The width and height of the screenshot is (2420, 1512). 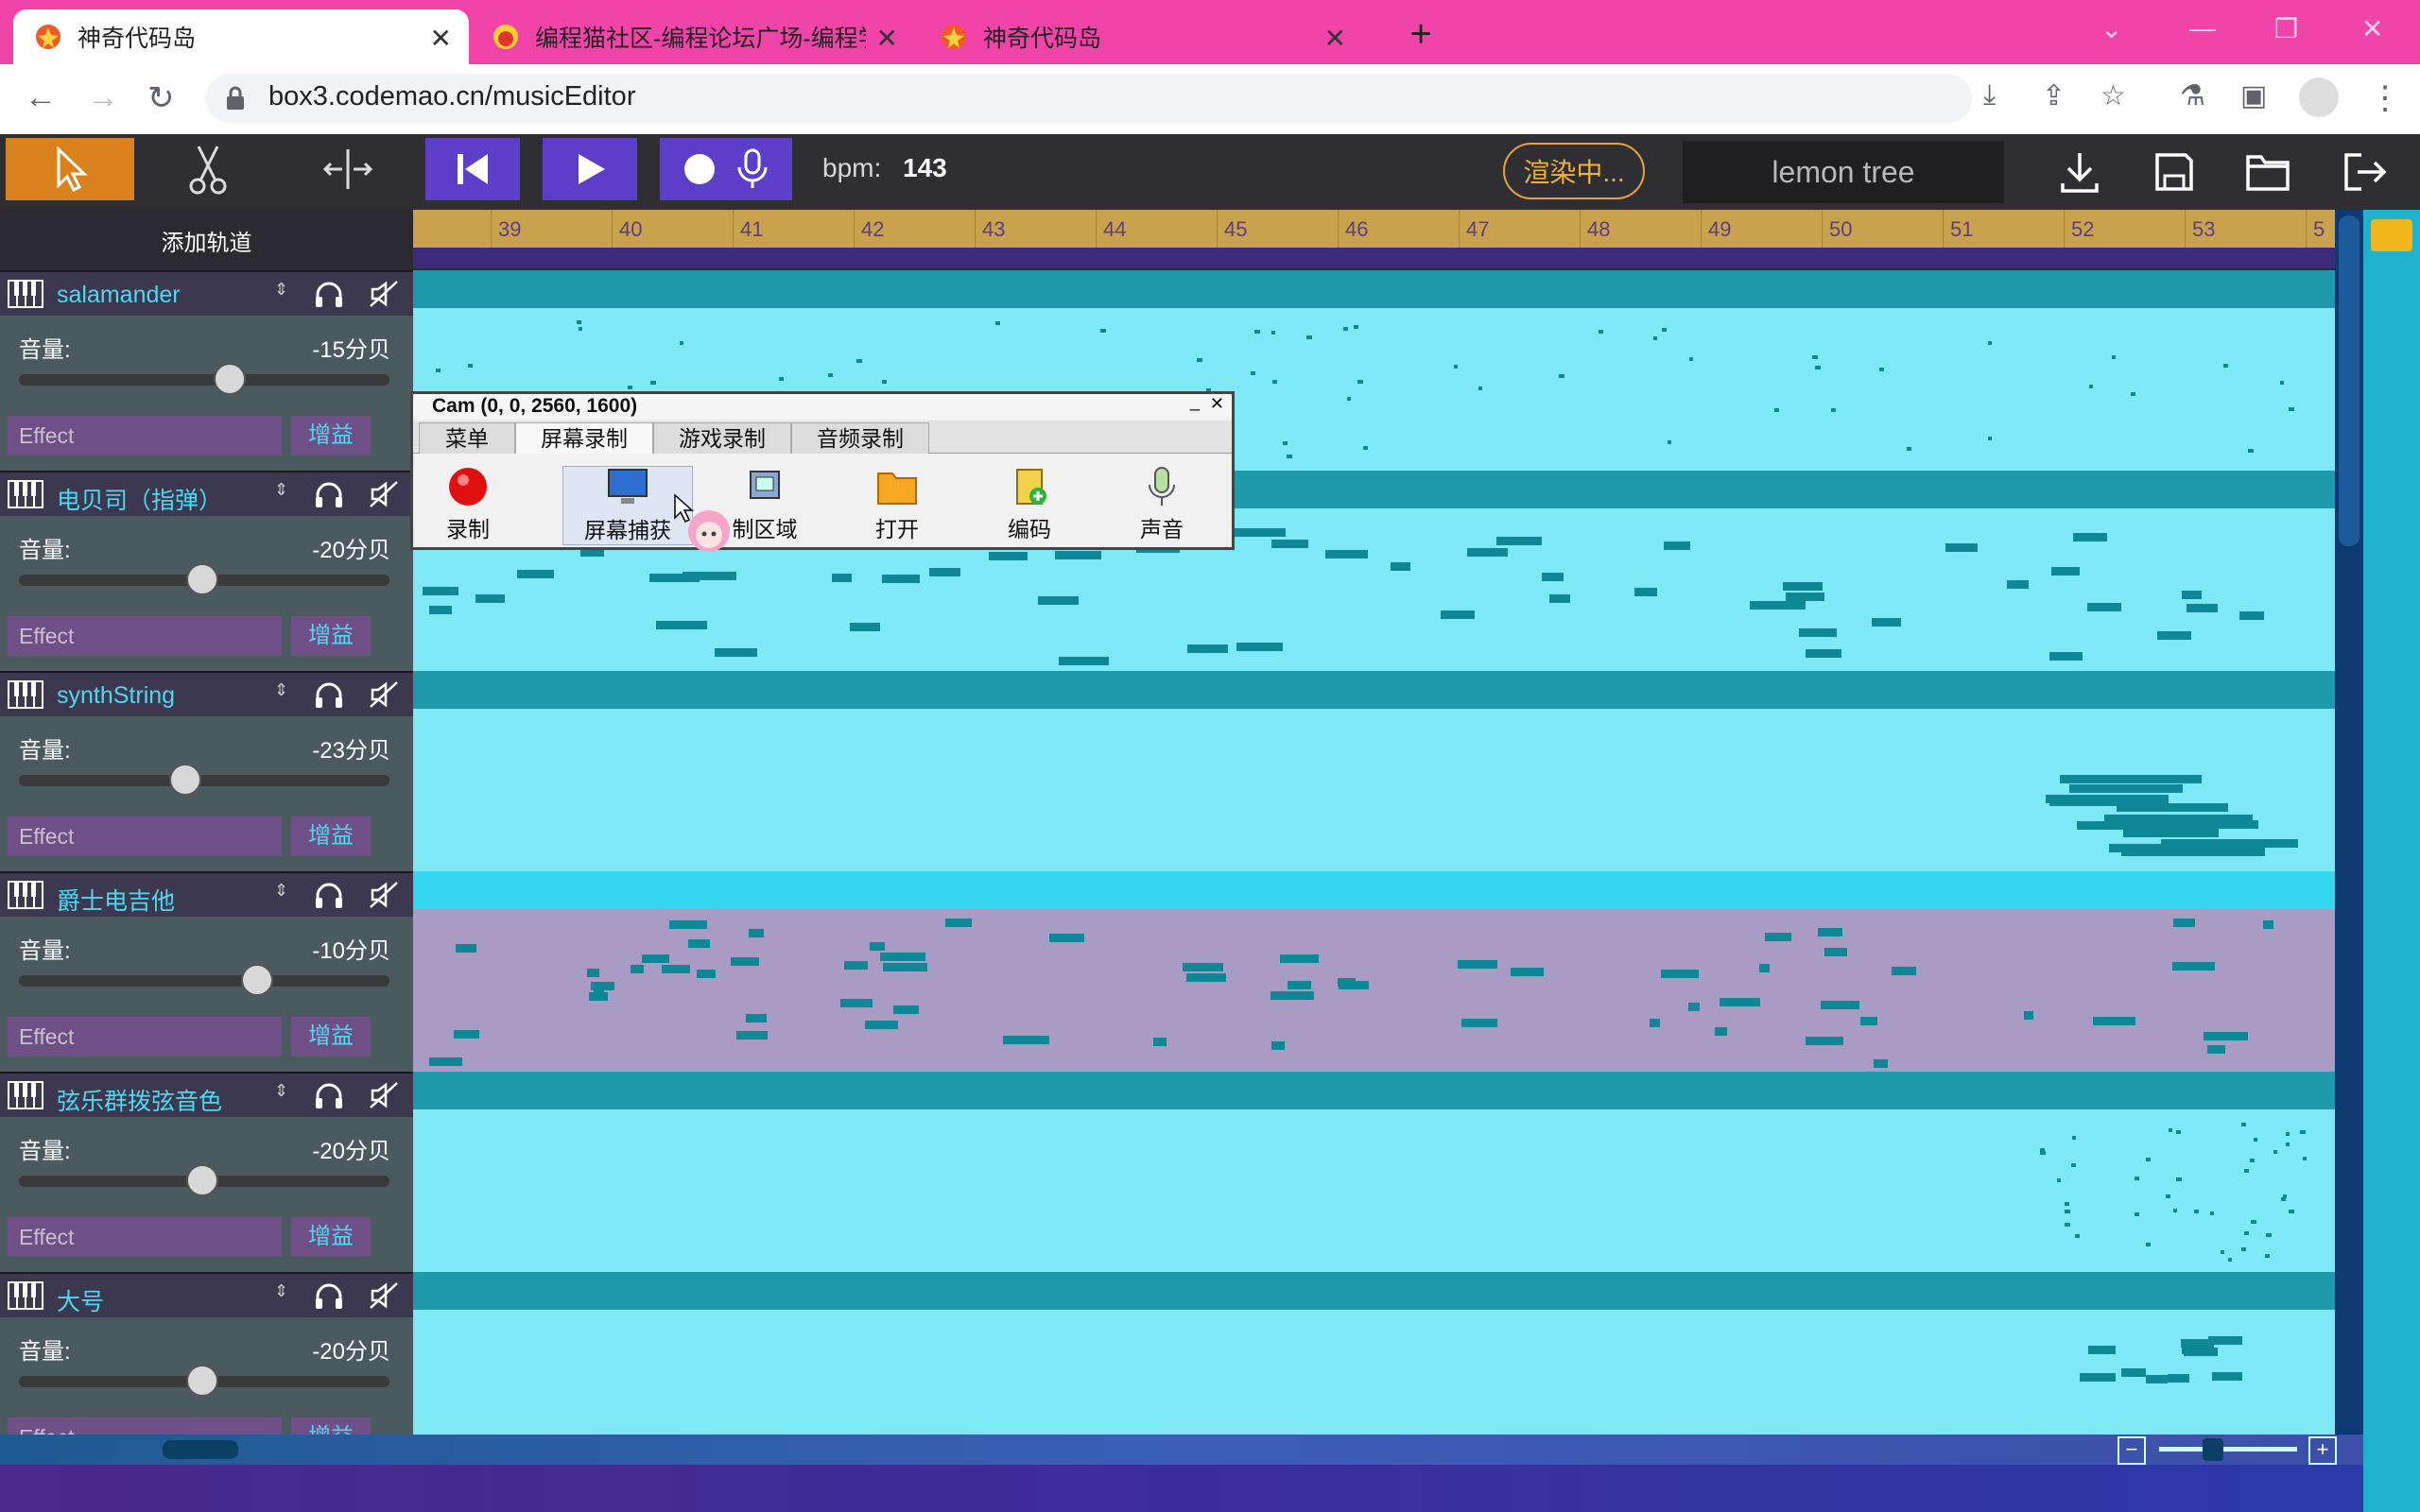 What do you see at coordinates (722, 438) in the screenshot?
I see `tab-game-record: 游戏录制` at bounding box center [722, 438].